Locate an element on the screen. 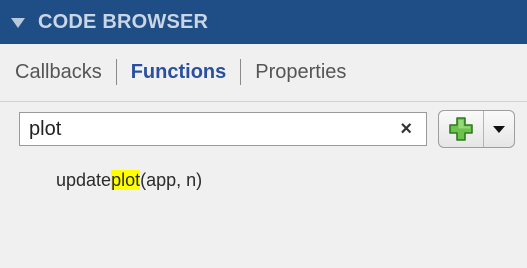 The image size is (527, 268). chevron-down-icon is located at coordinates (499, 129).